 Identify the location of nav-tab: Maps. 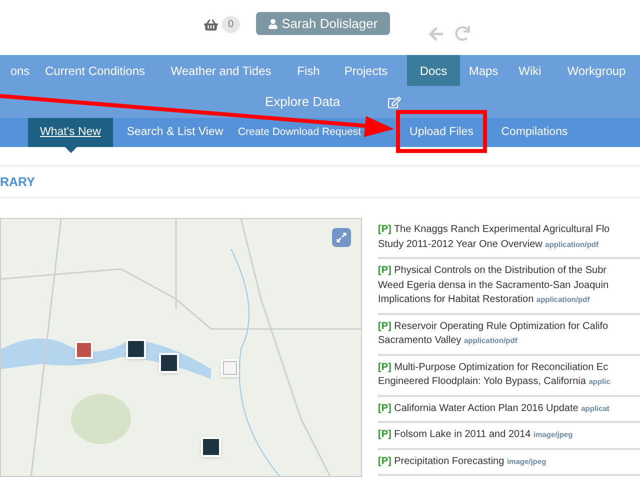
(483, 70).